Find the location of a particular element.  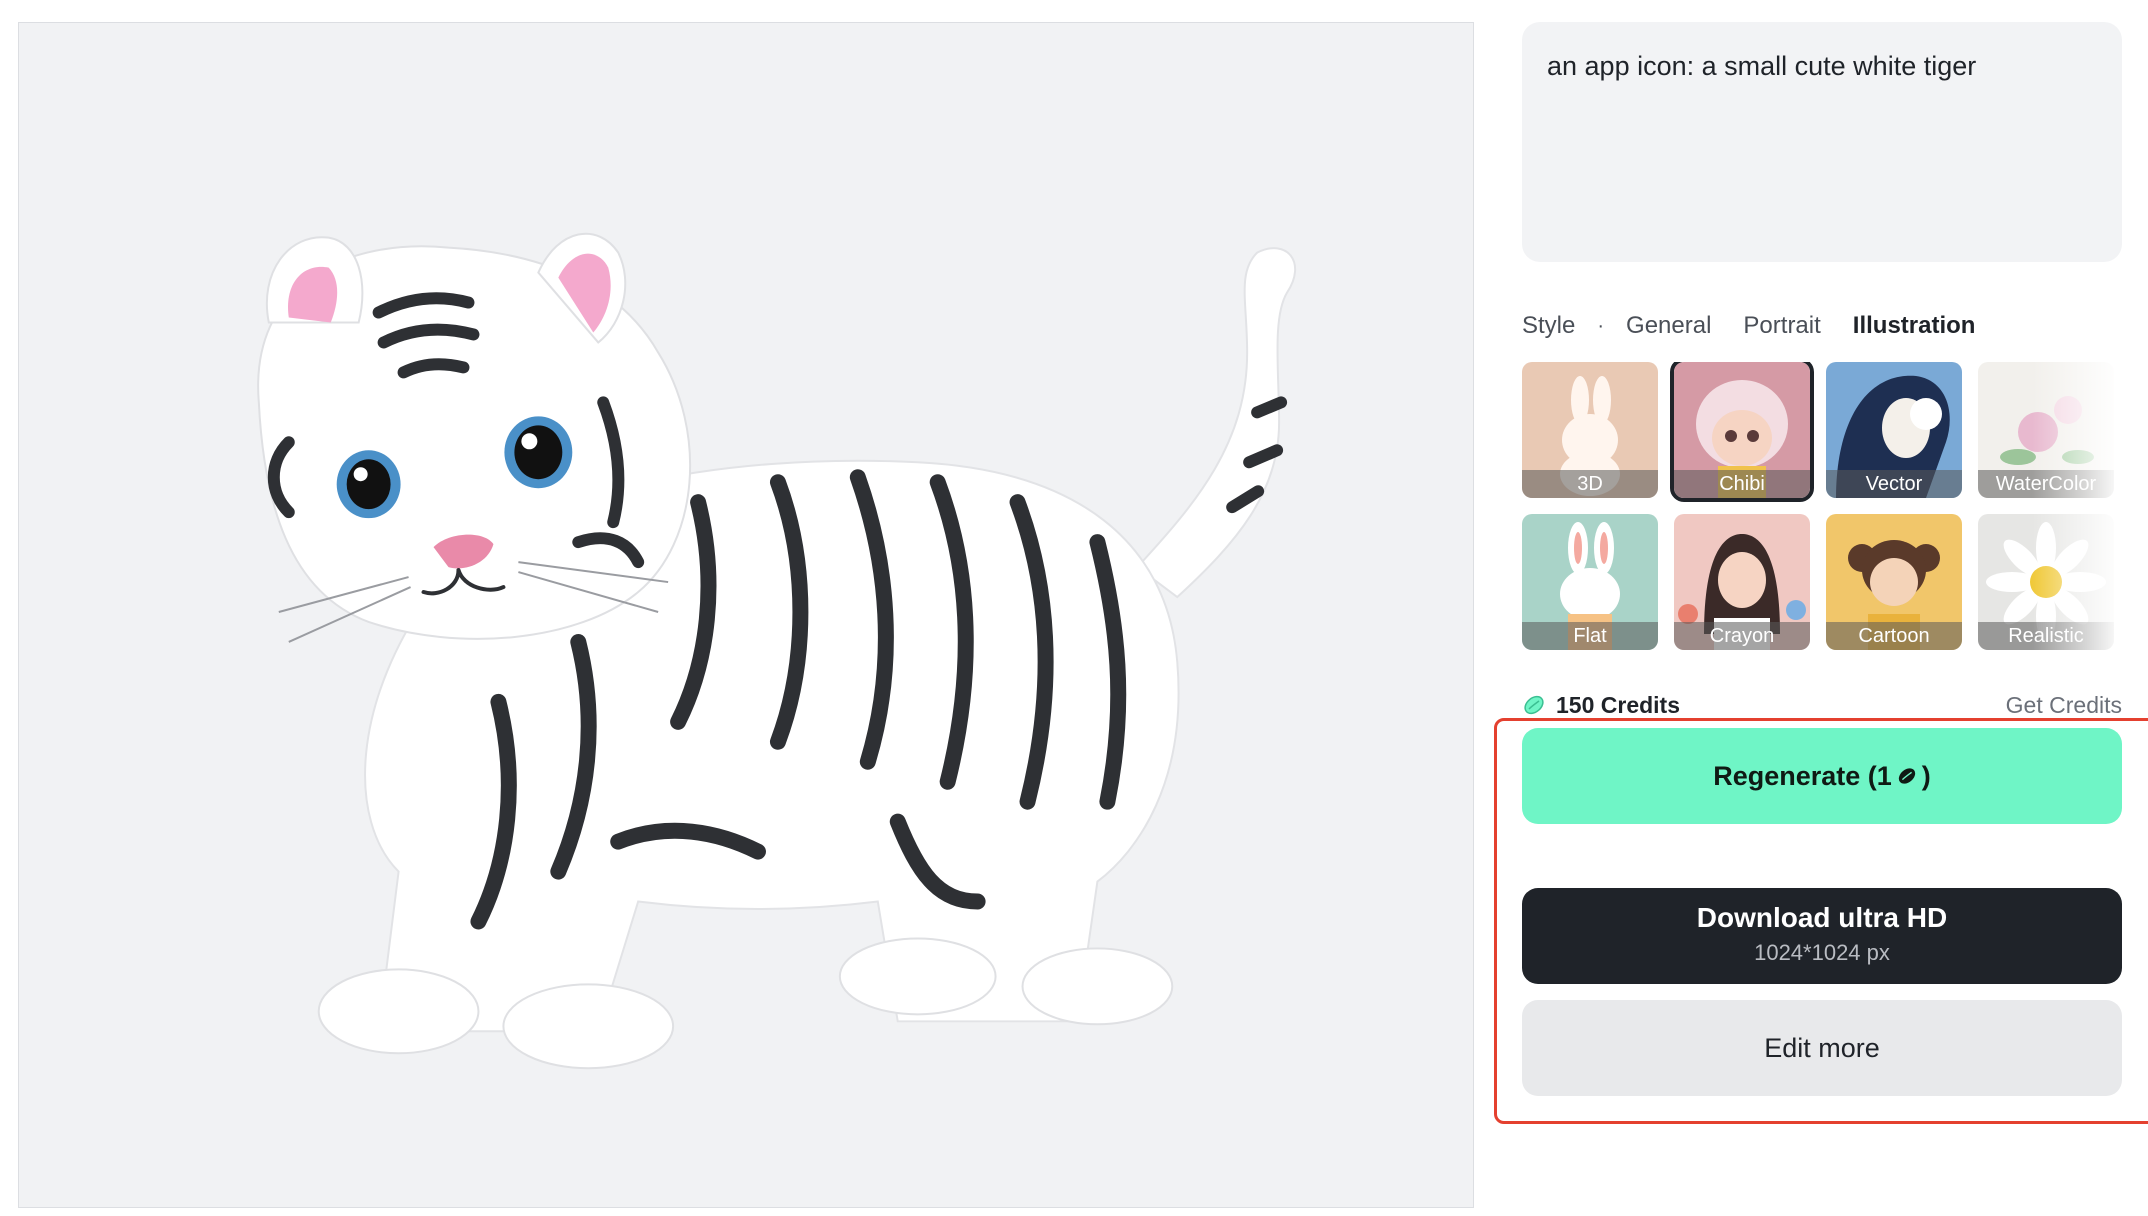

style-option-label: WaterColor is located at coordinates (2046, 484).